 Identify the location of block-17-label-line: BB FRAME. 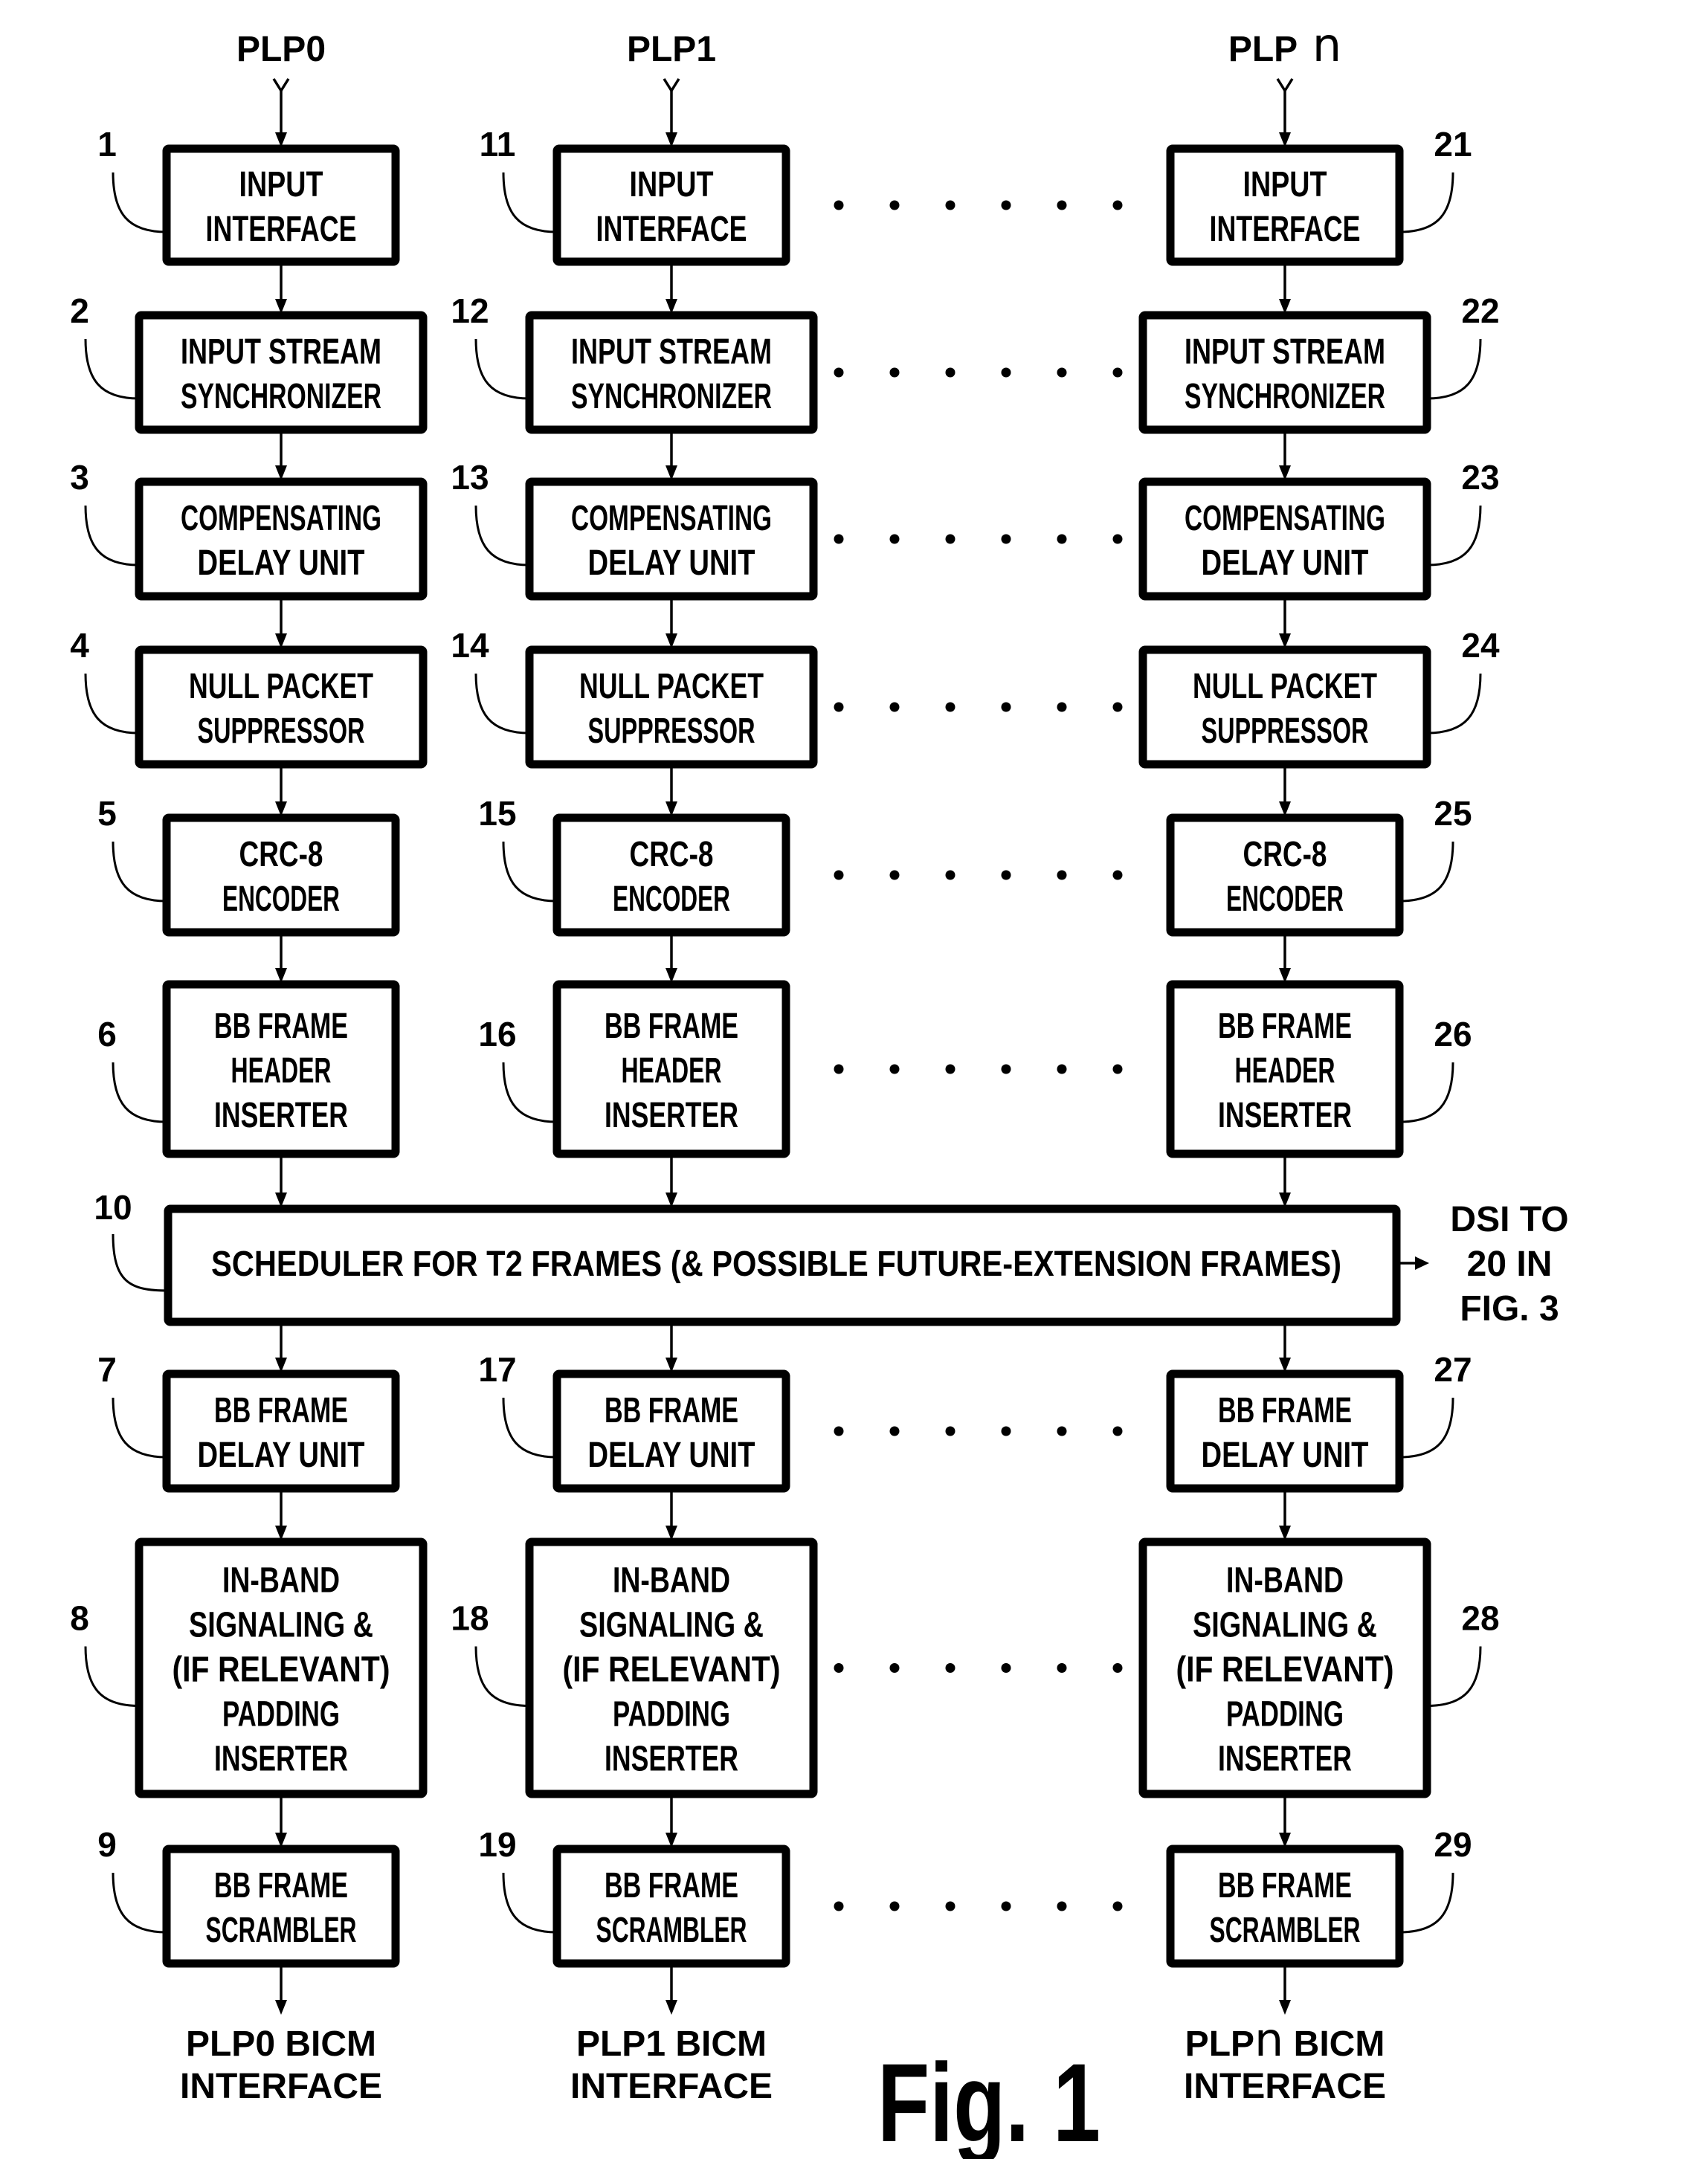
(671, 1410).